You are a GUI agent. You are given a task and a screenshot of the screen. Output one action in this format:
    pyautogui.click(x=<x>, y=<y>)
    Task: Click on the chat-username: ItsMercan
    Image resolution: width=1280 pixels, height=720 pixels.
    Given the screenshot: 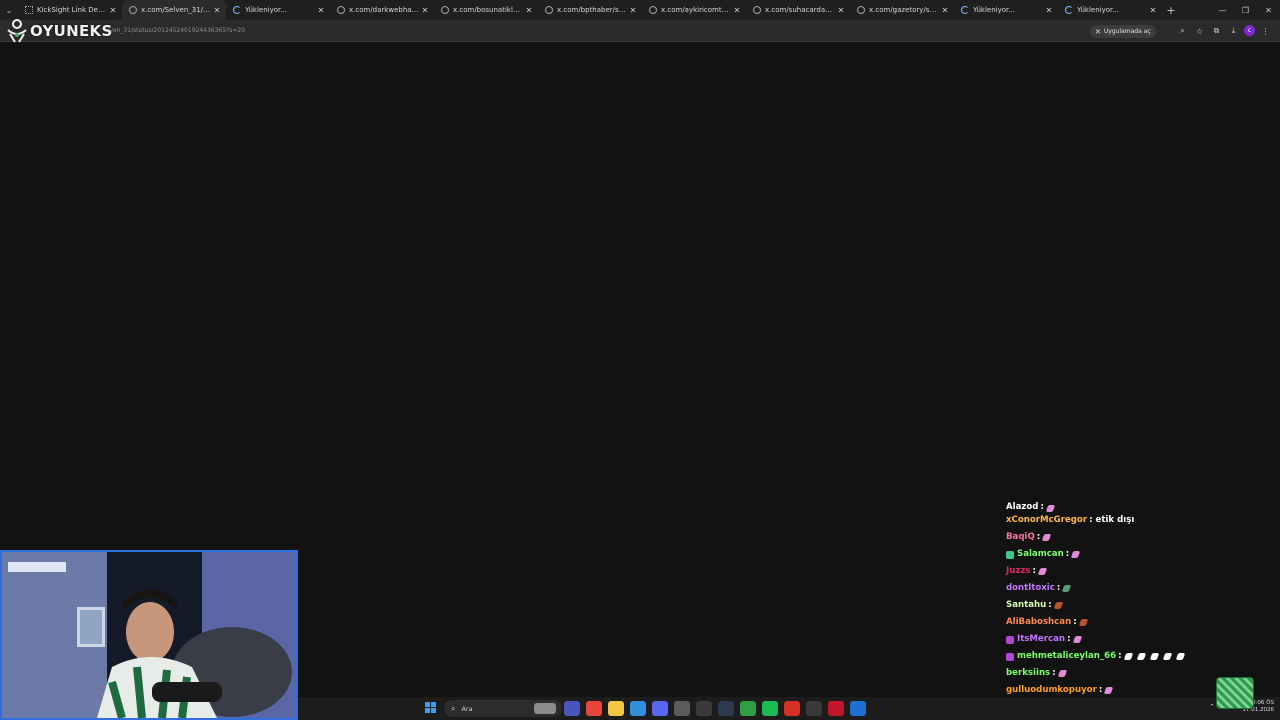 What is the action you would take?
    pyautogui.click(x=1041, y=639)
    